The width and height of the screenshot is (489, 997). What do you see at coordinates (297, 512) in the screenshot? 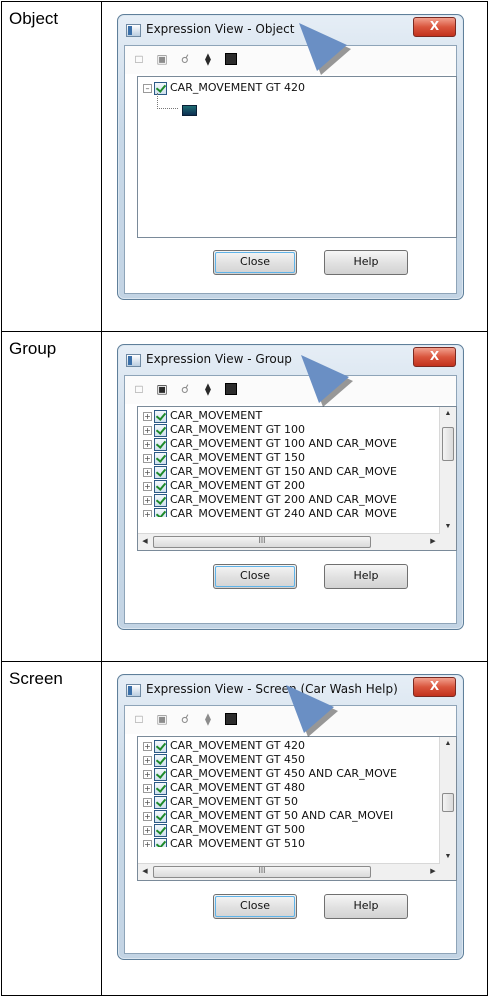
I see `tree-item: + CAR_MOVEMENT GT 240 AND CAR_MOVE` at bounding box center [297, 512].